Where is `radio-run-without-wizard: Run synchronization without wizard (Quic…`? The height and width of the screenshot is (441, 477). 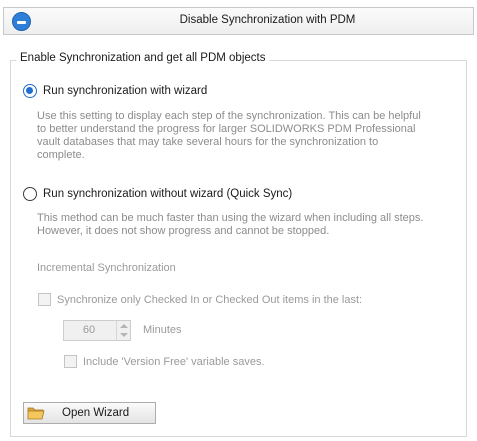 radio-run-without-wizard: Run synchronization without wizard (Quic… is located at coordinates (157, 194).